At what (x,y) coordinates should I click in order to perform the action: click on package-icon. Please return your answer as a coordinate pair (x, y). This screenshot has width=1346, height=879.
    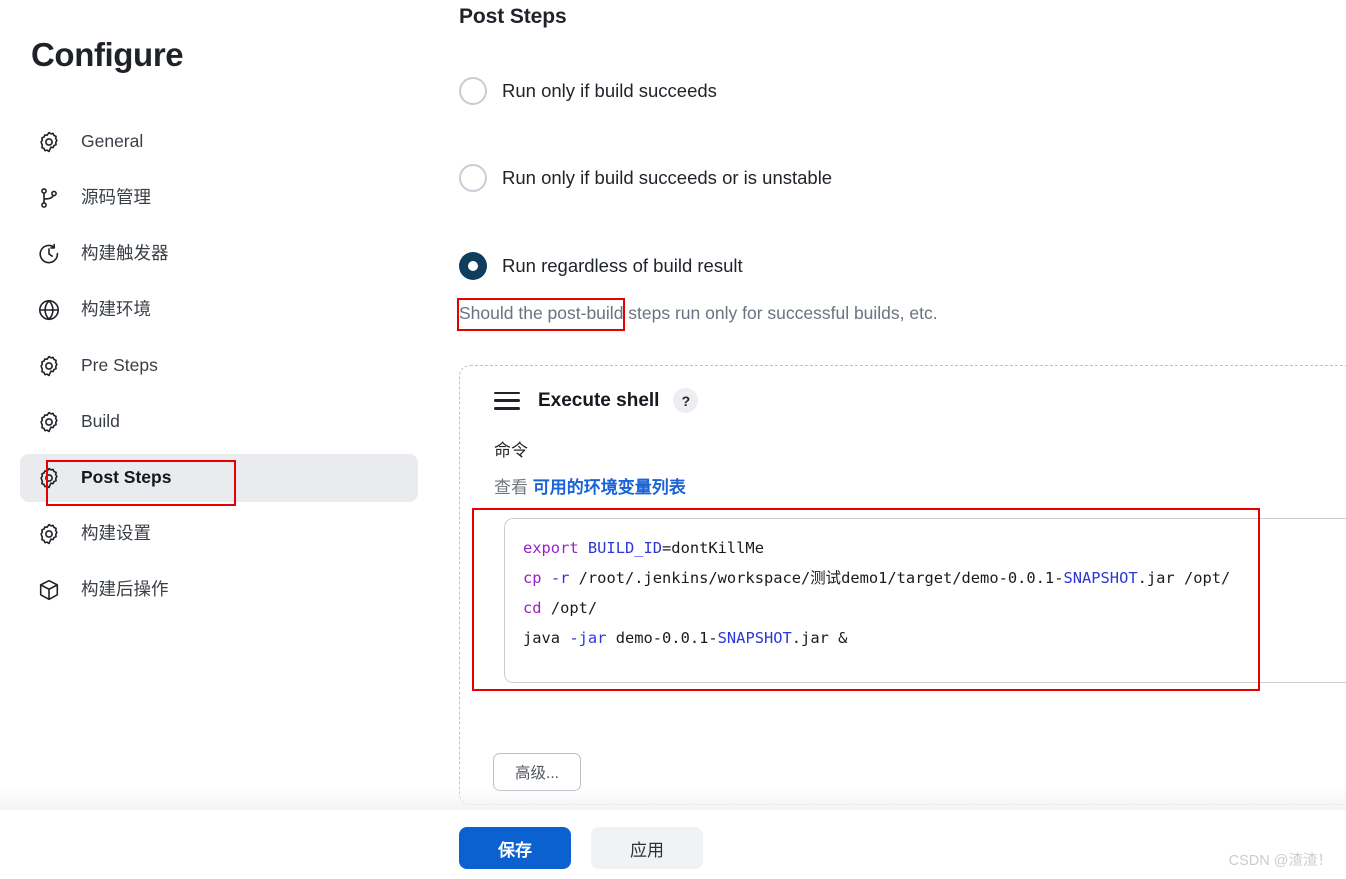
    Looking at the image, I should click on (49, 590).